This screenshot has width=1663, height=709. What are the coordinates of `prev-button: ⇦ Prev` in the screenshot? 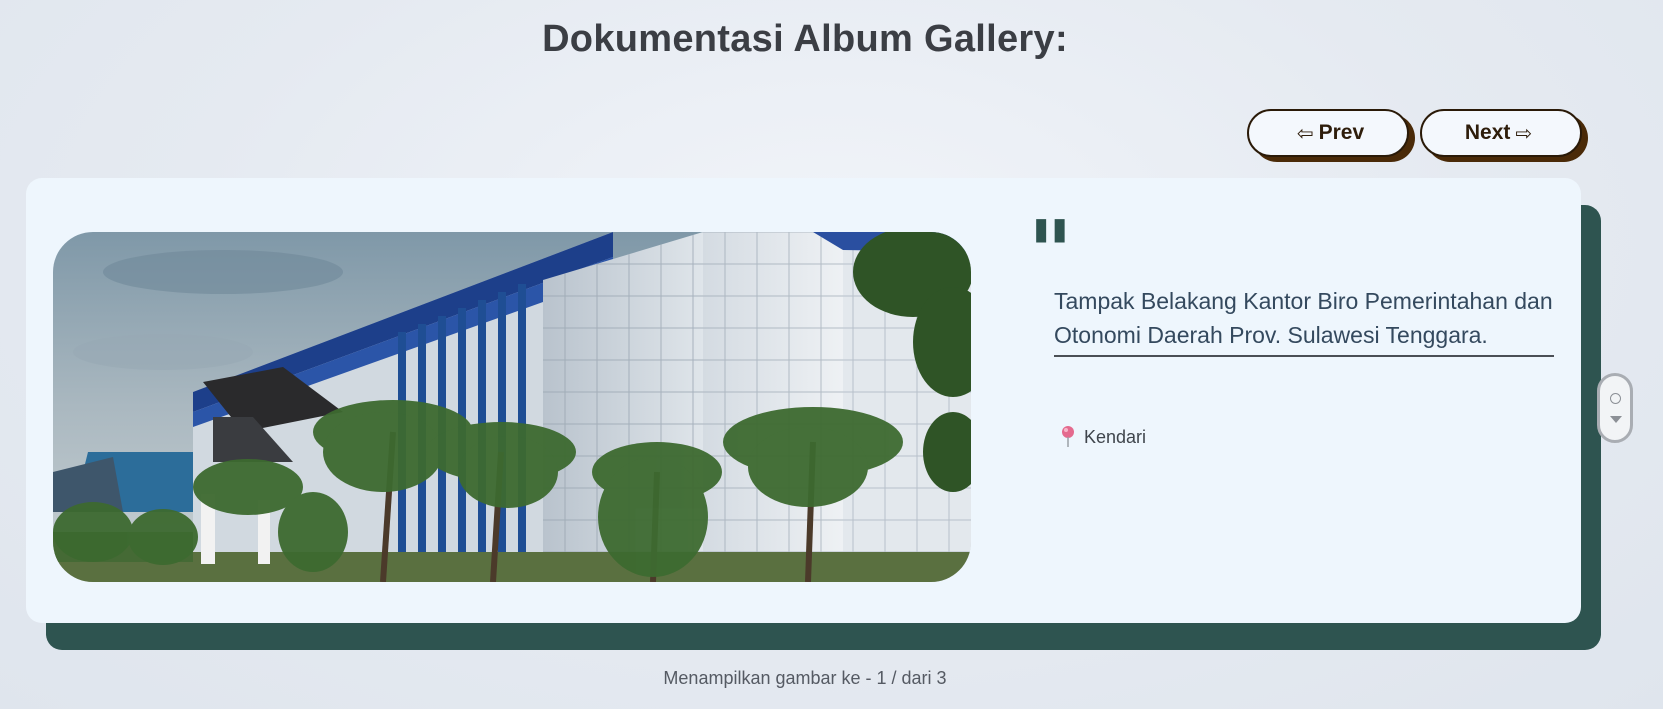 It's located at (1328, 133).